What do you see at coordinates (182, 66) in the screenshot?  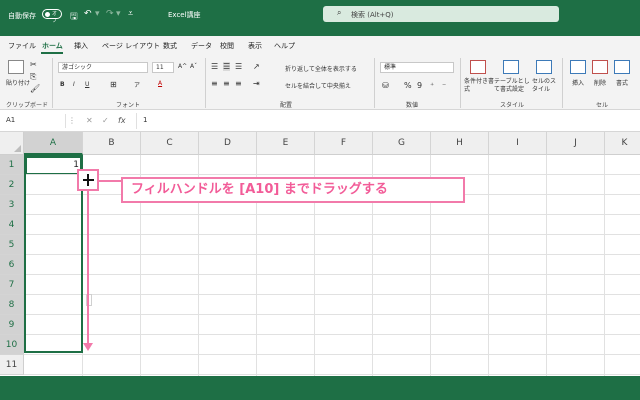 I see `grow-font-button: A^` at bounding box center [182, 66].